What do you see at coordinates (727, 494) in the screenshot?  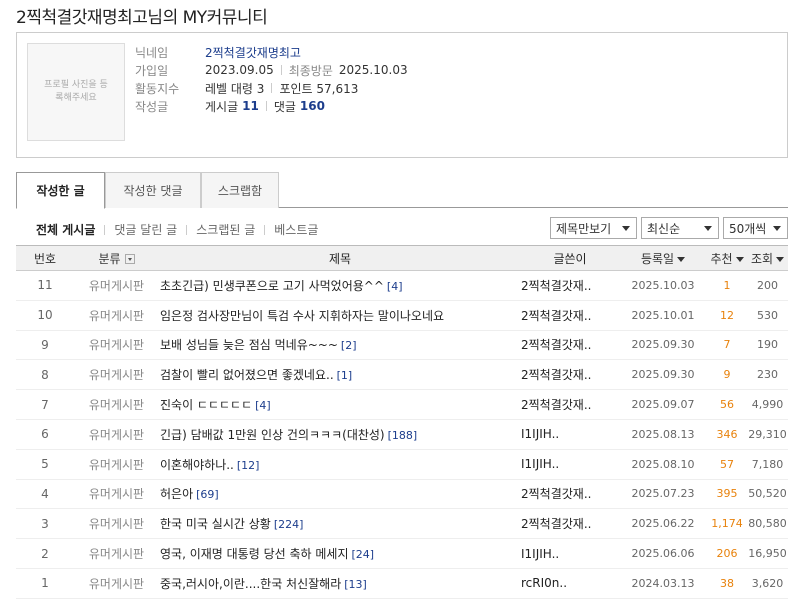 I see `row-recommend-count: 395` at bounding box center [727, 494].